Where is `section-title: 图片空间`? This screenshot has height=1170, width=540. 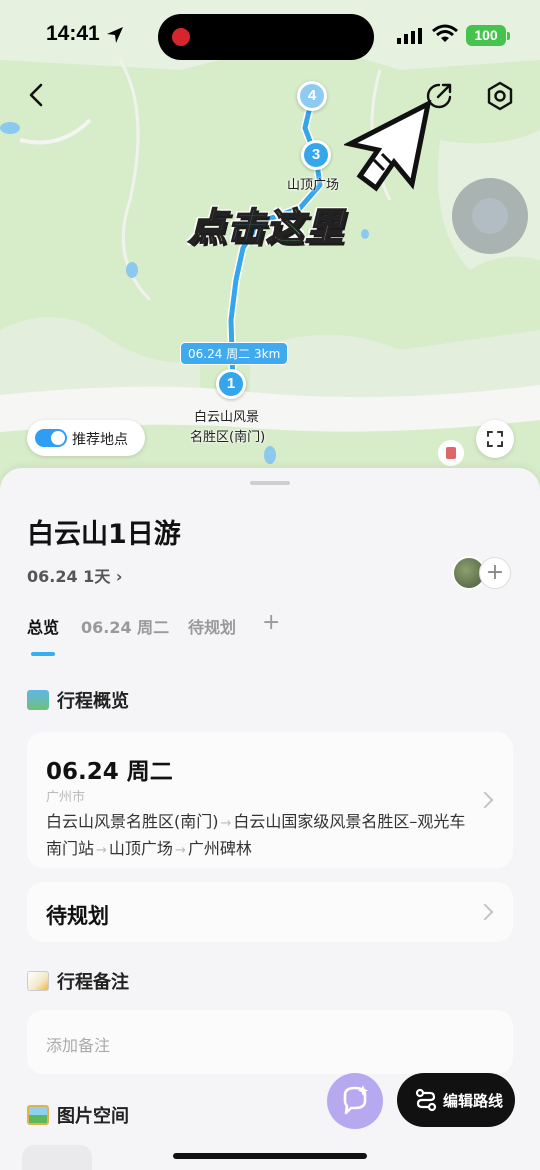 section-title: 图片空间 is located at coordinates (93, 1116).